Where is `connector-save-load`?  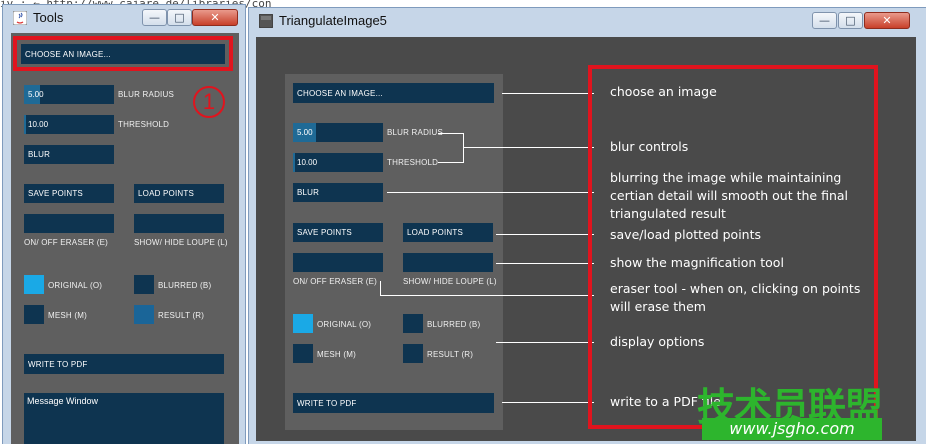
connector-save-load is located at coordinates (545, 234).